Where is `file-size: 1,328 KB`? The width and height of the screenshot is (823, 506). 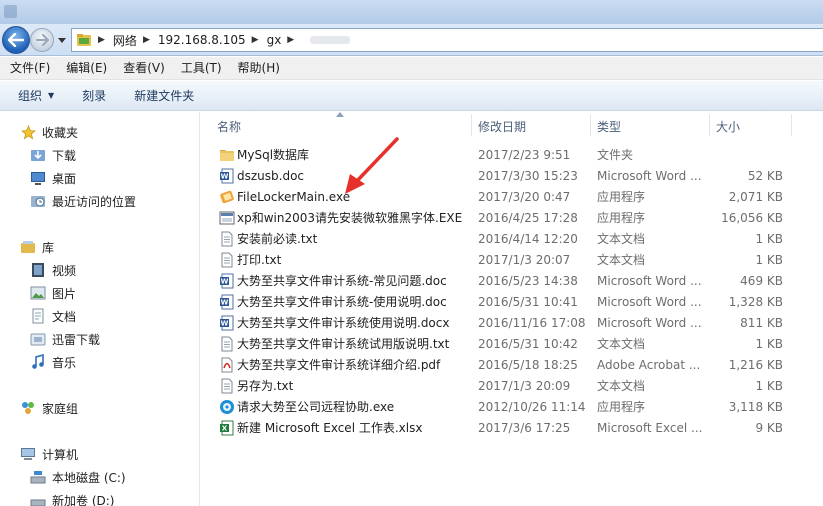
file-size: 1,328 KB is located at coordinates (755, 302).